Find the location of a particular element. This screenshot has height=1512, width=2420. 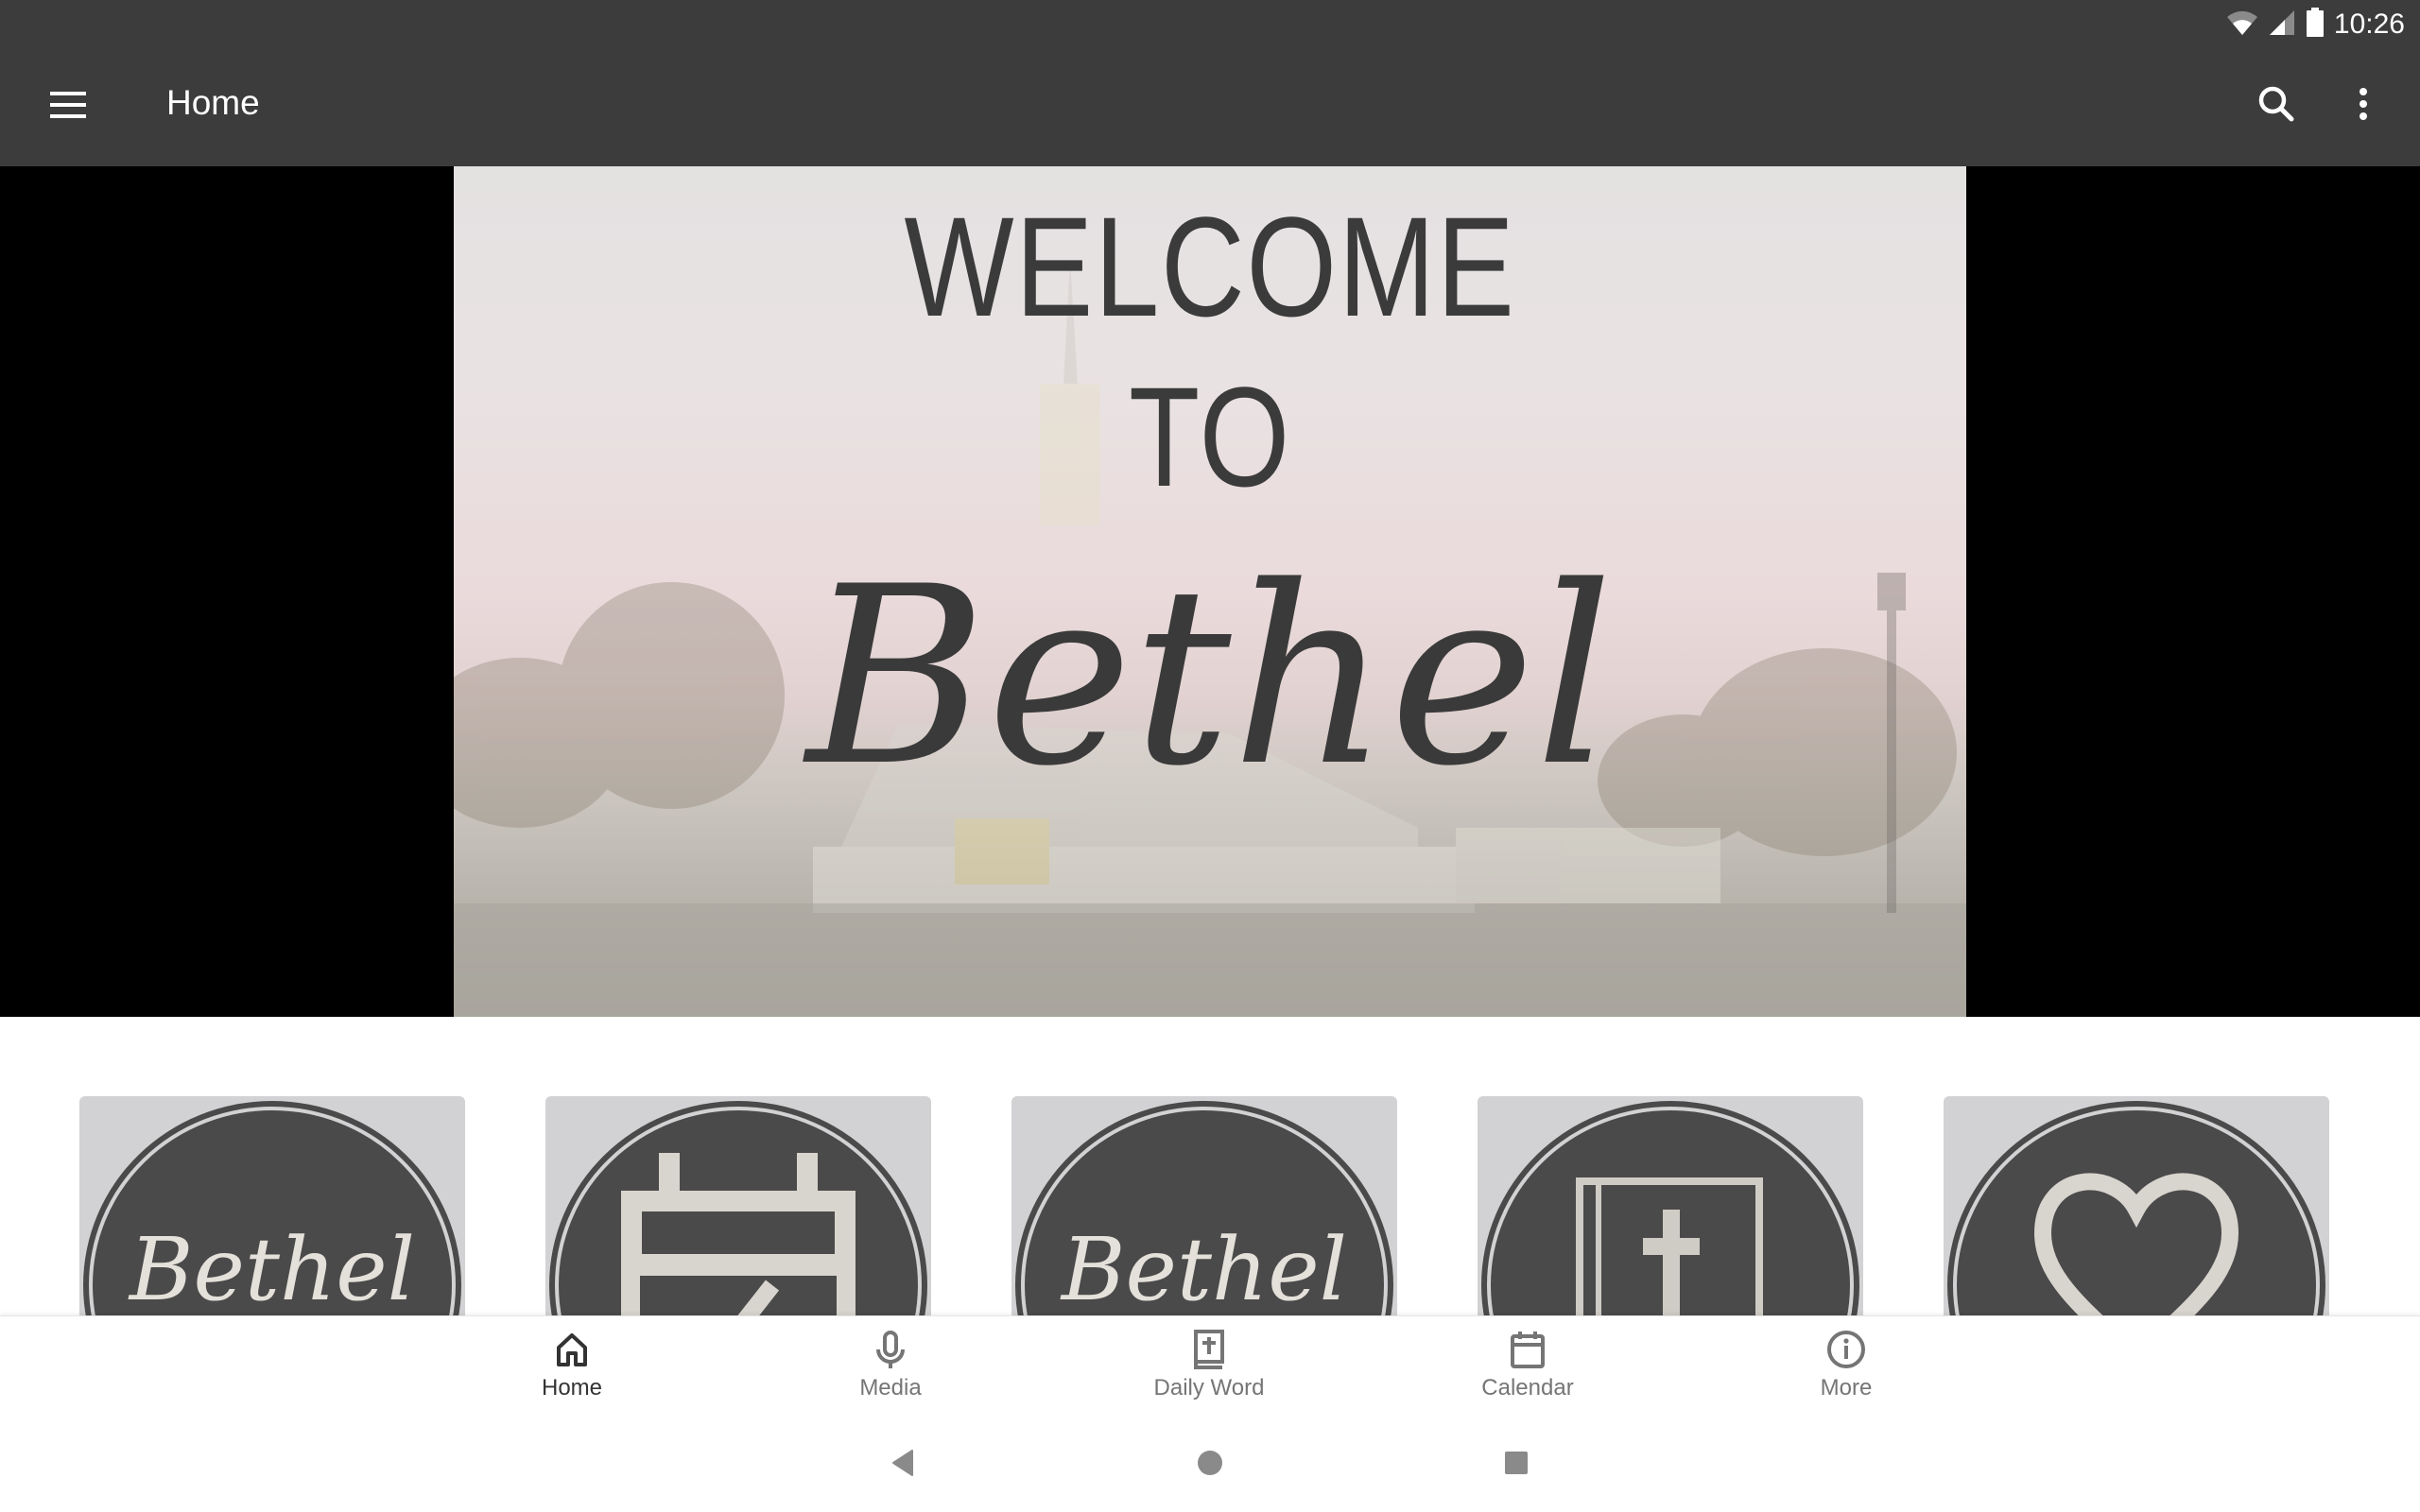

bethel-logo-tile: Bethel is located at coordinates (272, 1219).